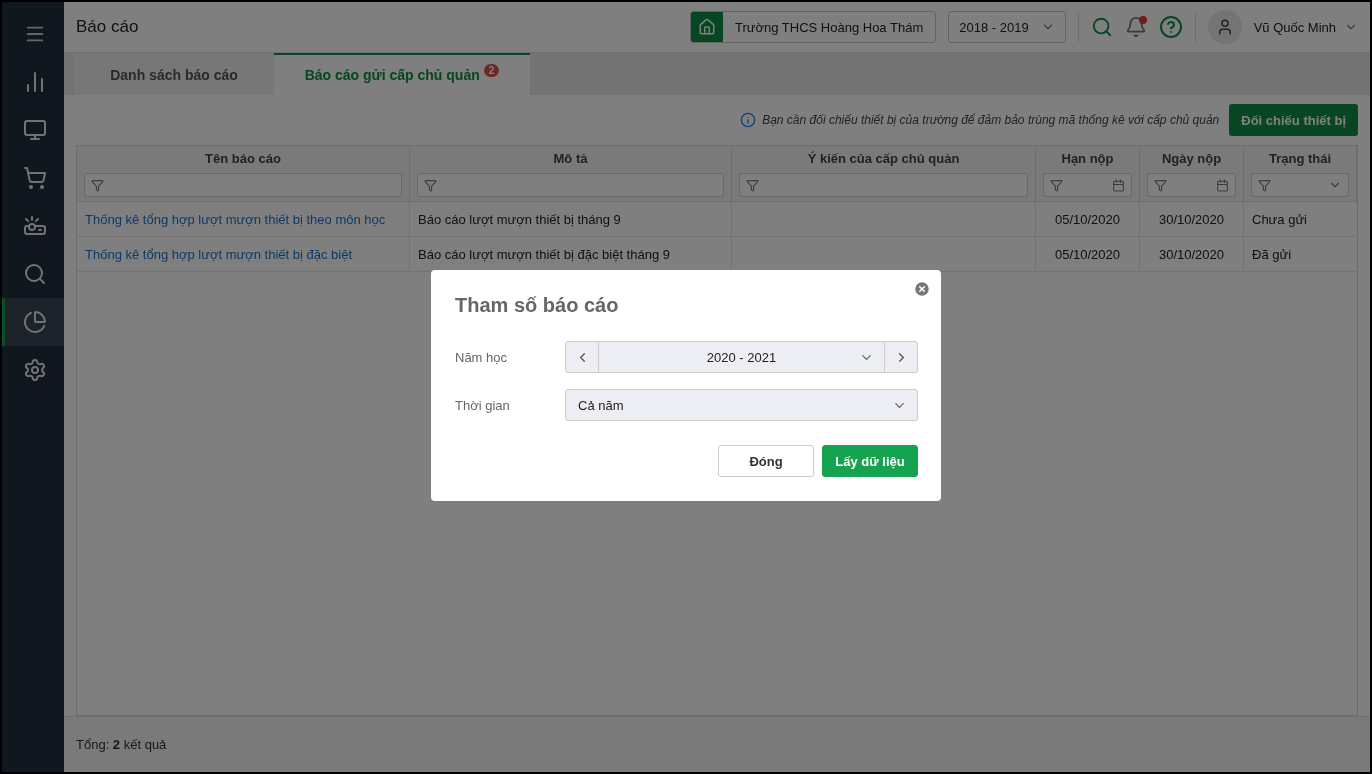  What do you see at coordinates (883, 159) in the screenshot?
I see `column-title: Ý kiến của cấp chủ quản` at bounding box center [883, 159].